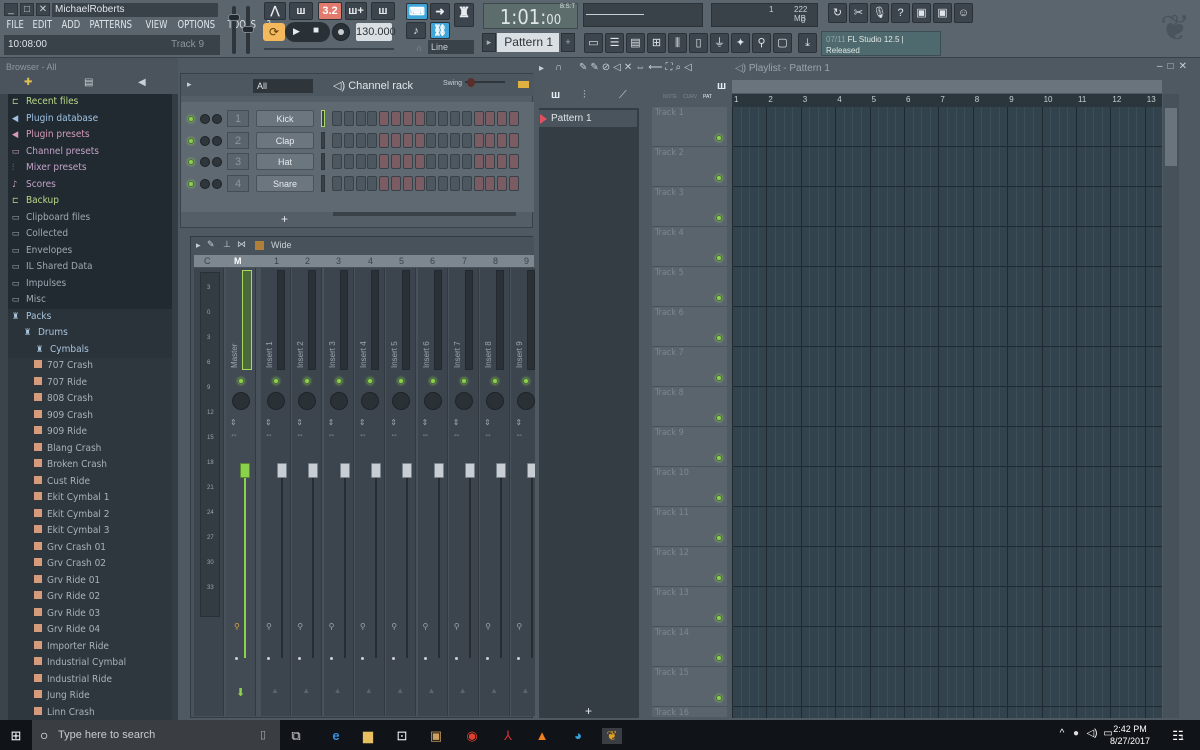 This screenshot has width=1200, height=750. Describe the element at coordinates (900, 13) in the screenshot. I see `help-icon: ?` at that location.